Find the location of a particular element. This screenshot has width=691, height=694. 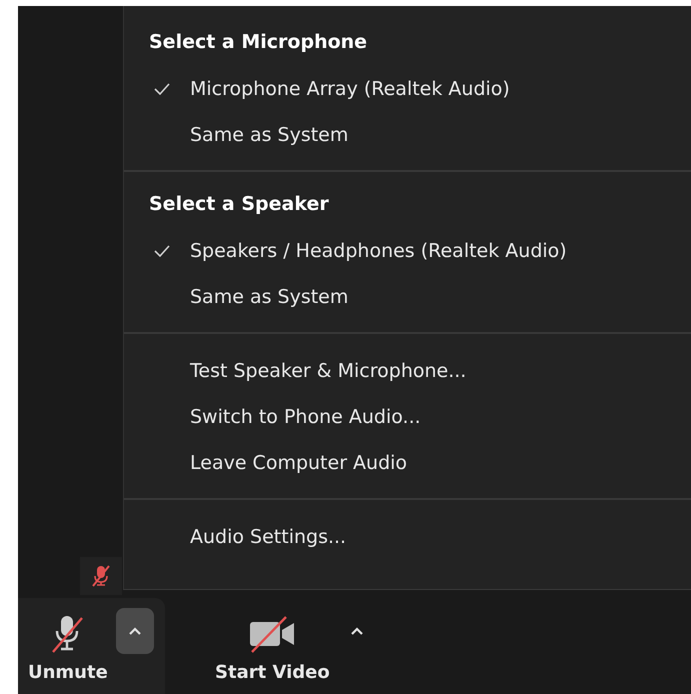

section-header: Select a Microphone is located at coordinates (258, 42).